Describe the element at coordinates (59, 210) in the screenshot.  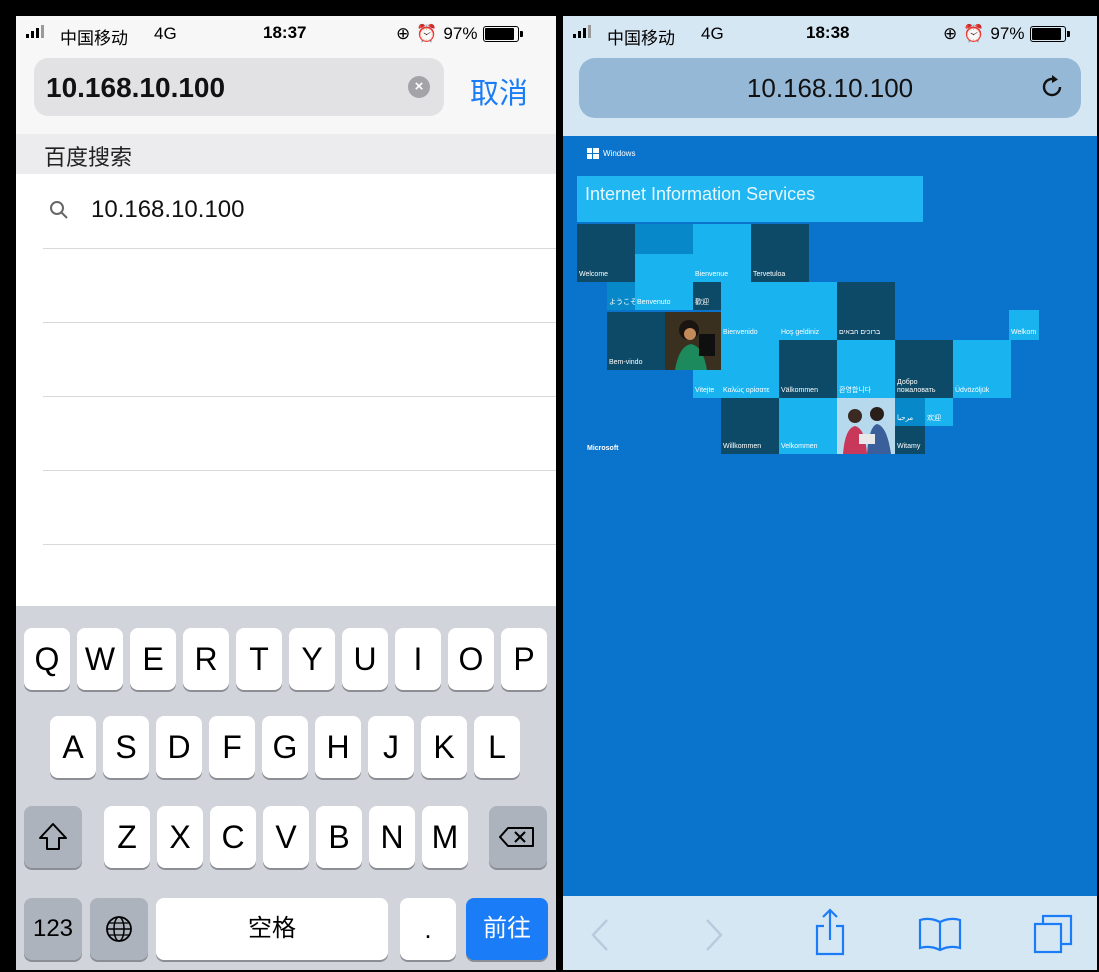
I see `search-icon` at that location.